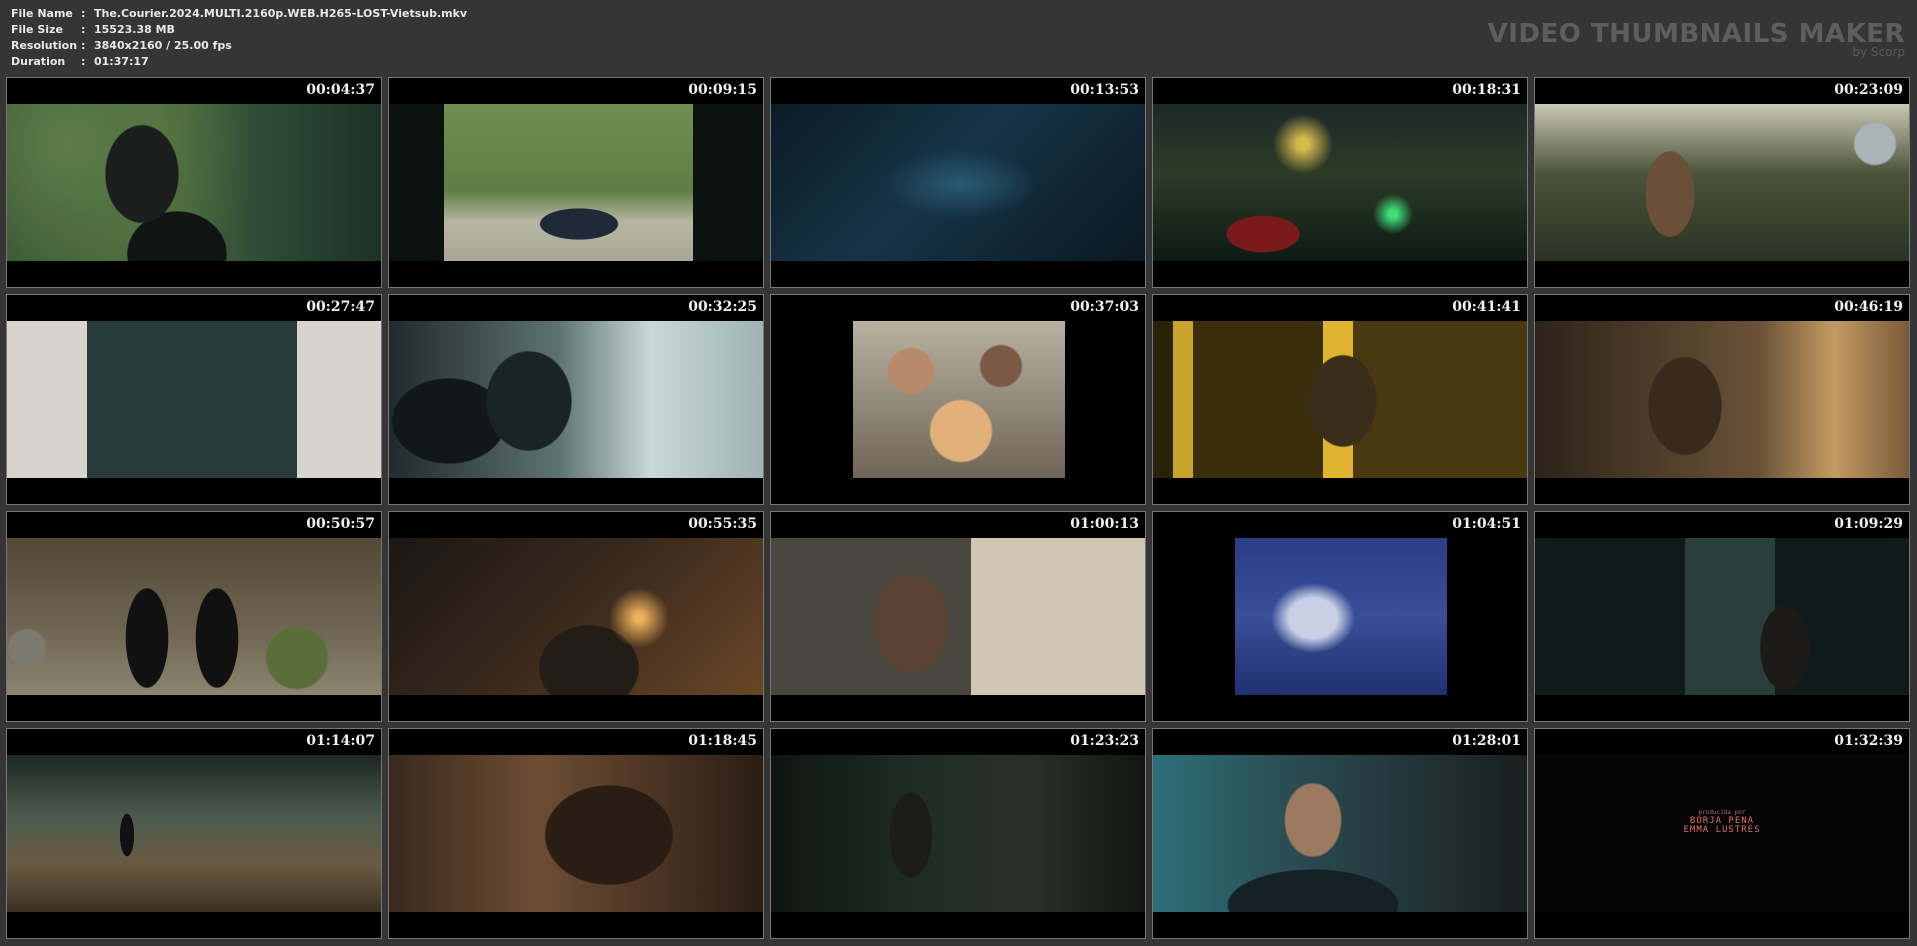 The height and width of the screenshot is (946, 1917). Describe the element at coordinates (1486, 90) in the screenshot. I see `timestamp: 00:18:31` at that location.